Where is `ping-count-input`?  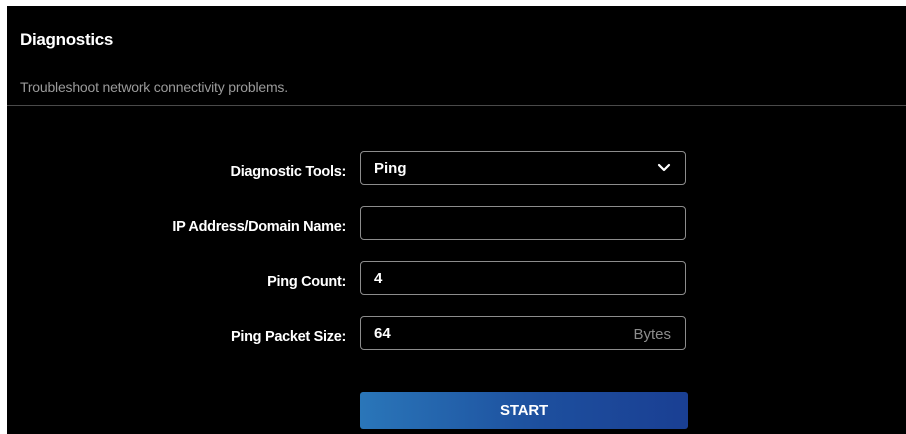
ping-count-input is located at coordinates (523, 278).